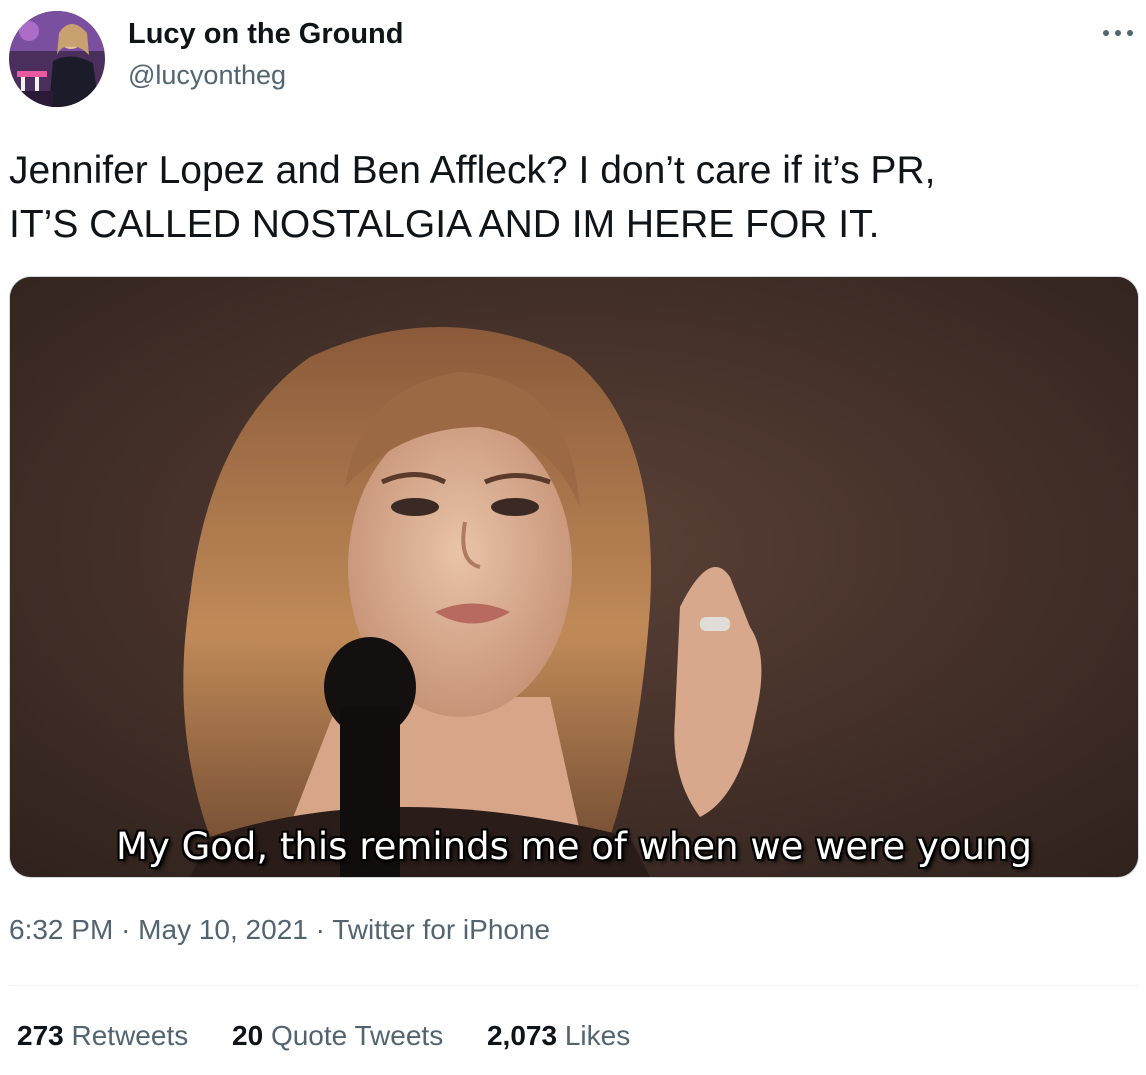 This screenshot has height=1075, width=1146. What do you see at coordinates (522, 1035) in the screenshot?
I see `likes-count: 2,073` at bounding box center [522, 1035].